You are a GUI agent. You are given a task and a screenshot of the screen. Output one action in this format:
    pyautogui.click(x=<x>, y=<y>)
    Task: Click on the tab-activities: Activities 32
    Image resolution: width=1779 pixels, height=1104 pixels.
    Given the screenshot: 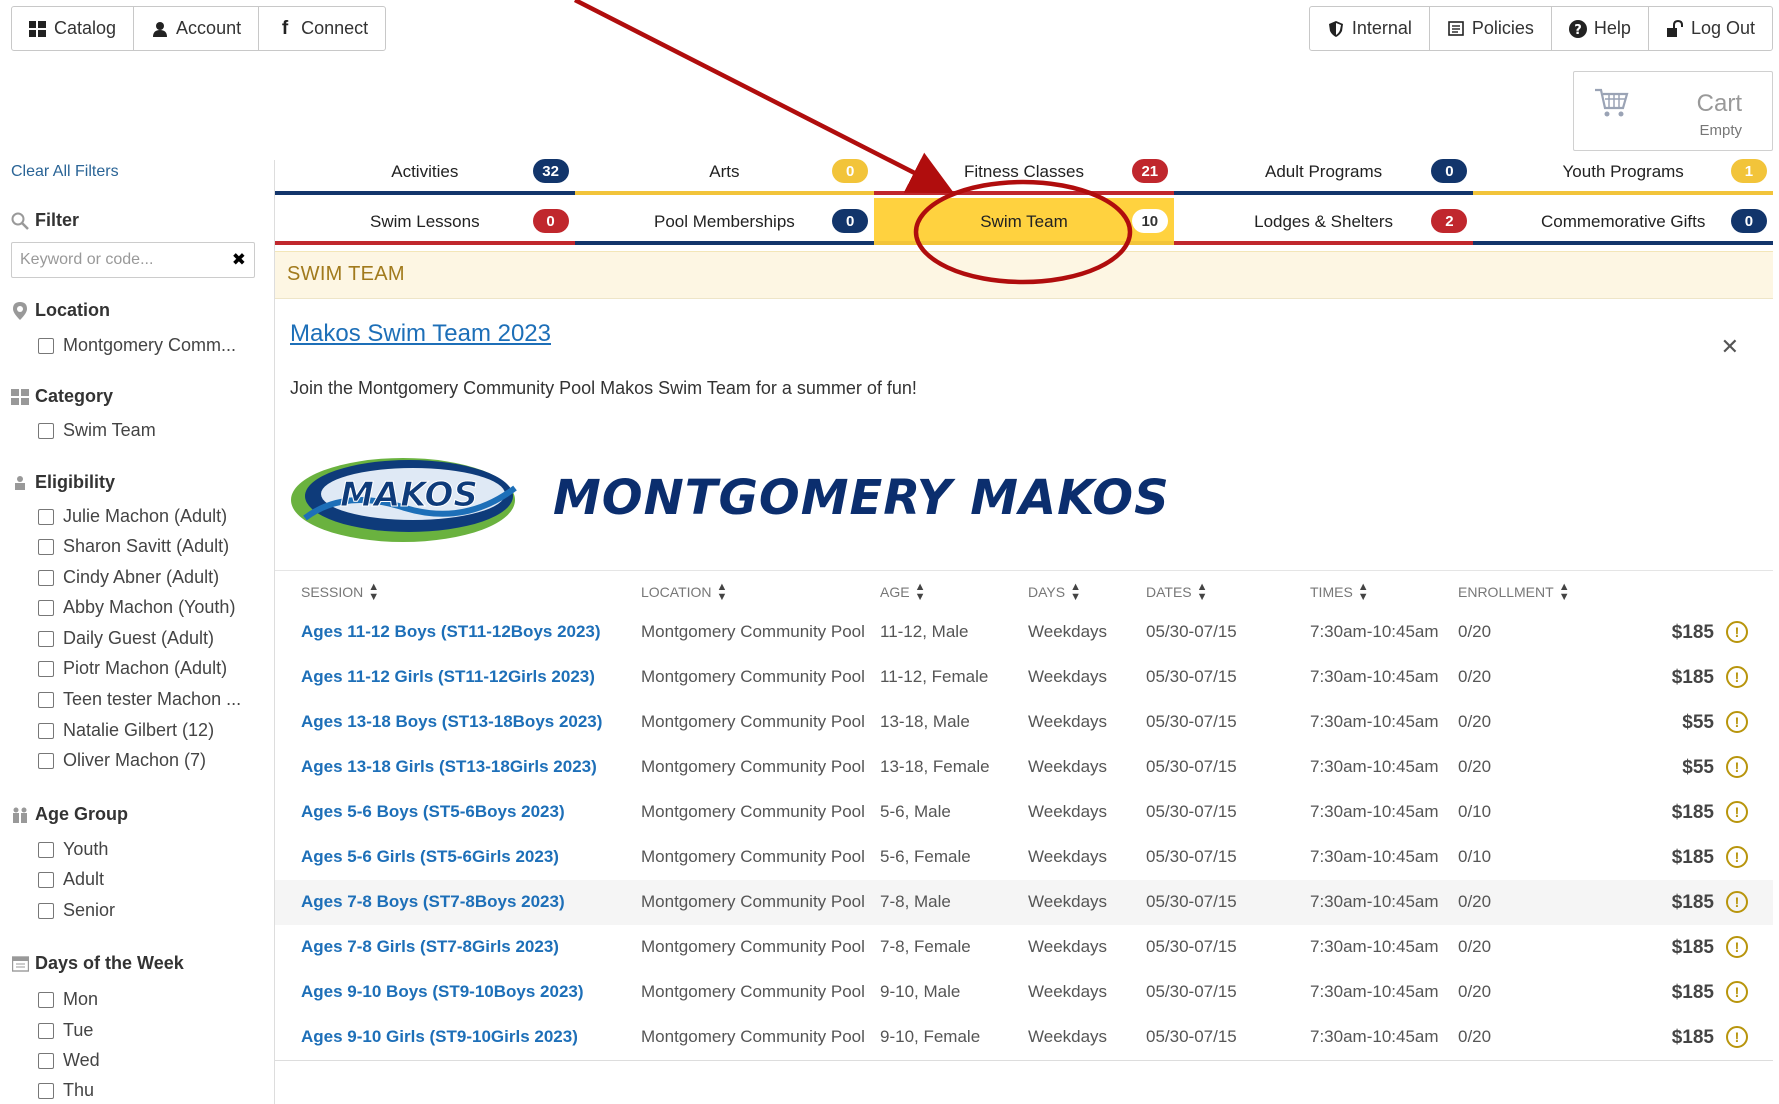 What is the action you would take?
    pyautogui.click(x=425, y=171)
    